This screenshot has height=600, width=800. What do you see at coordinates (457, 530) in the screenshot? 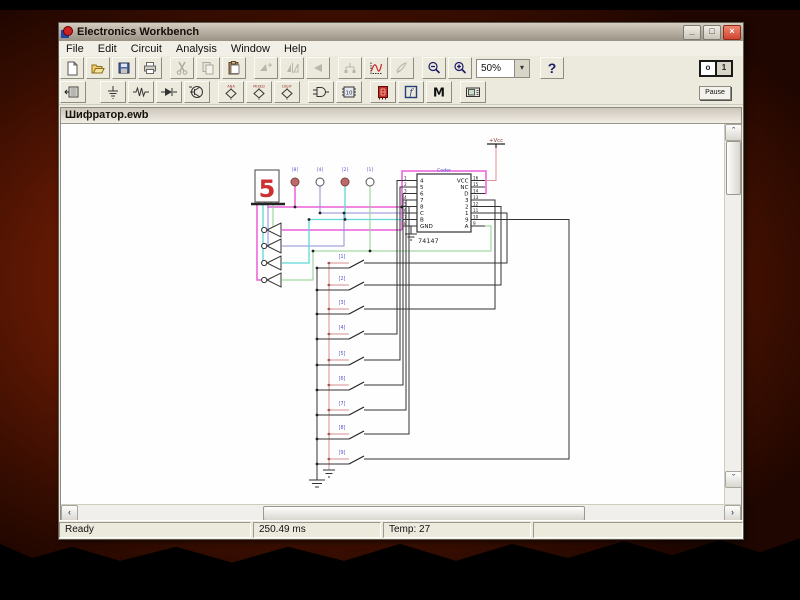
I see `status-temperature: Temp: 27` at bounding box center [457, 530].